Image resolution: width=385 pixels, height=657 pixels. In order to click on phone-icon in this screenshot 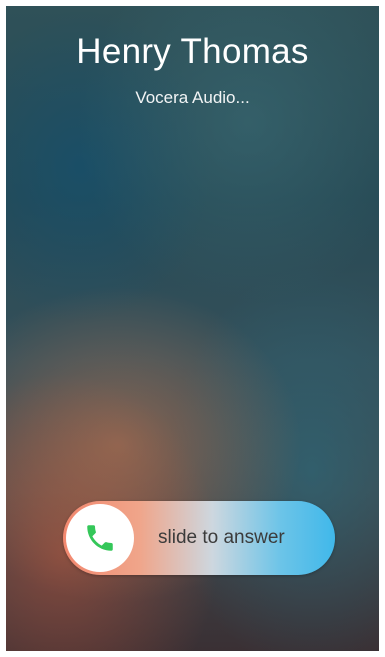, I will do `click(100, 538)`.